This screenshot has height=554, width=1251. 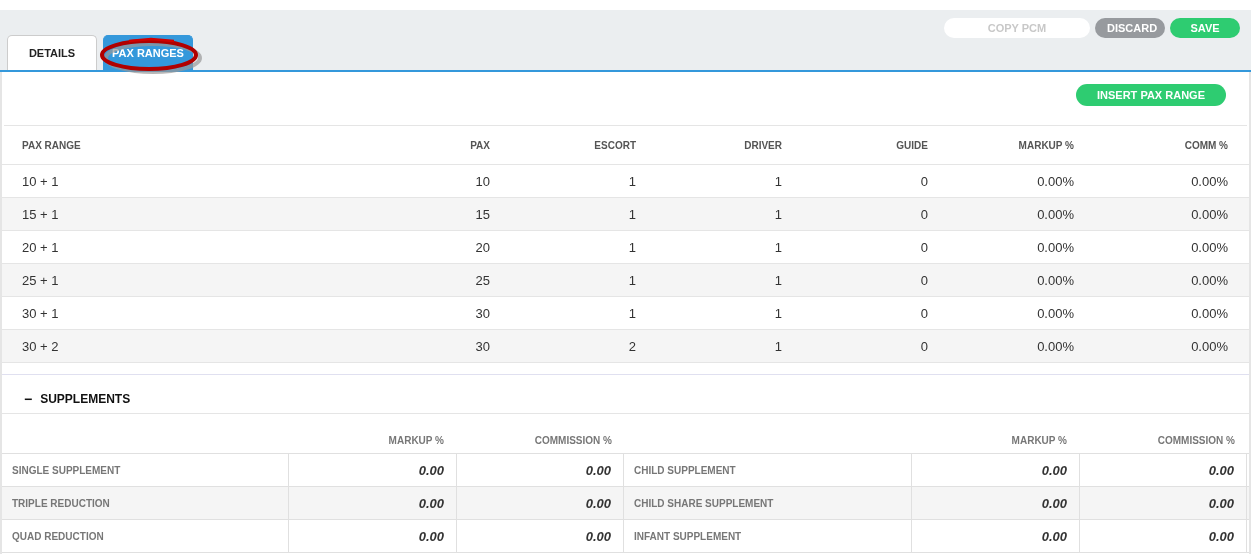 What do you see at coordinates (762, 145) in the screenshot?
I see `column-header: DRIVER` at bounding box center [762, 145].